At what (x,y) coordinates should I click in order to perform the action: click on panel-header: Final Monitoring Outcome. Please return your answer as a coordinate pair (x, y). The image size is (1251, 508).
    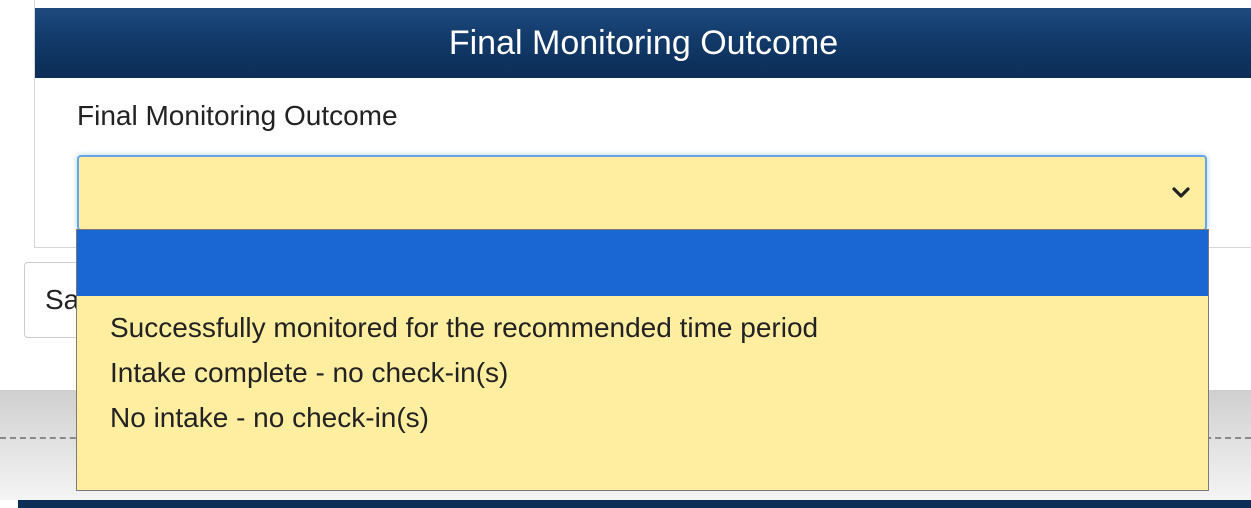
    Looking at the image, I should click on (643, 43).